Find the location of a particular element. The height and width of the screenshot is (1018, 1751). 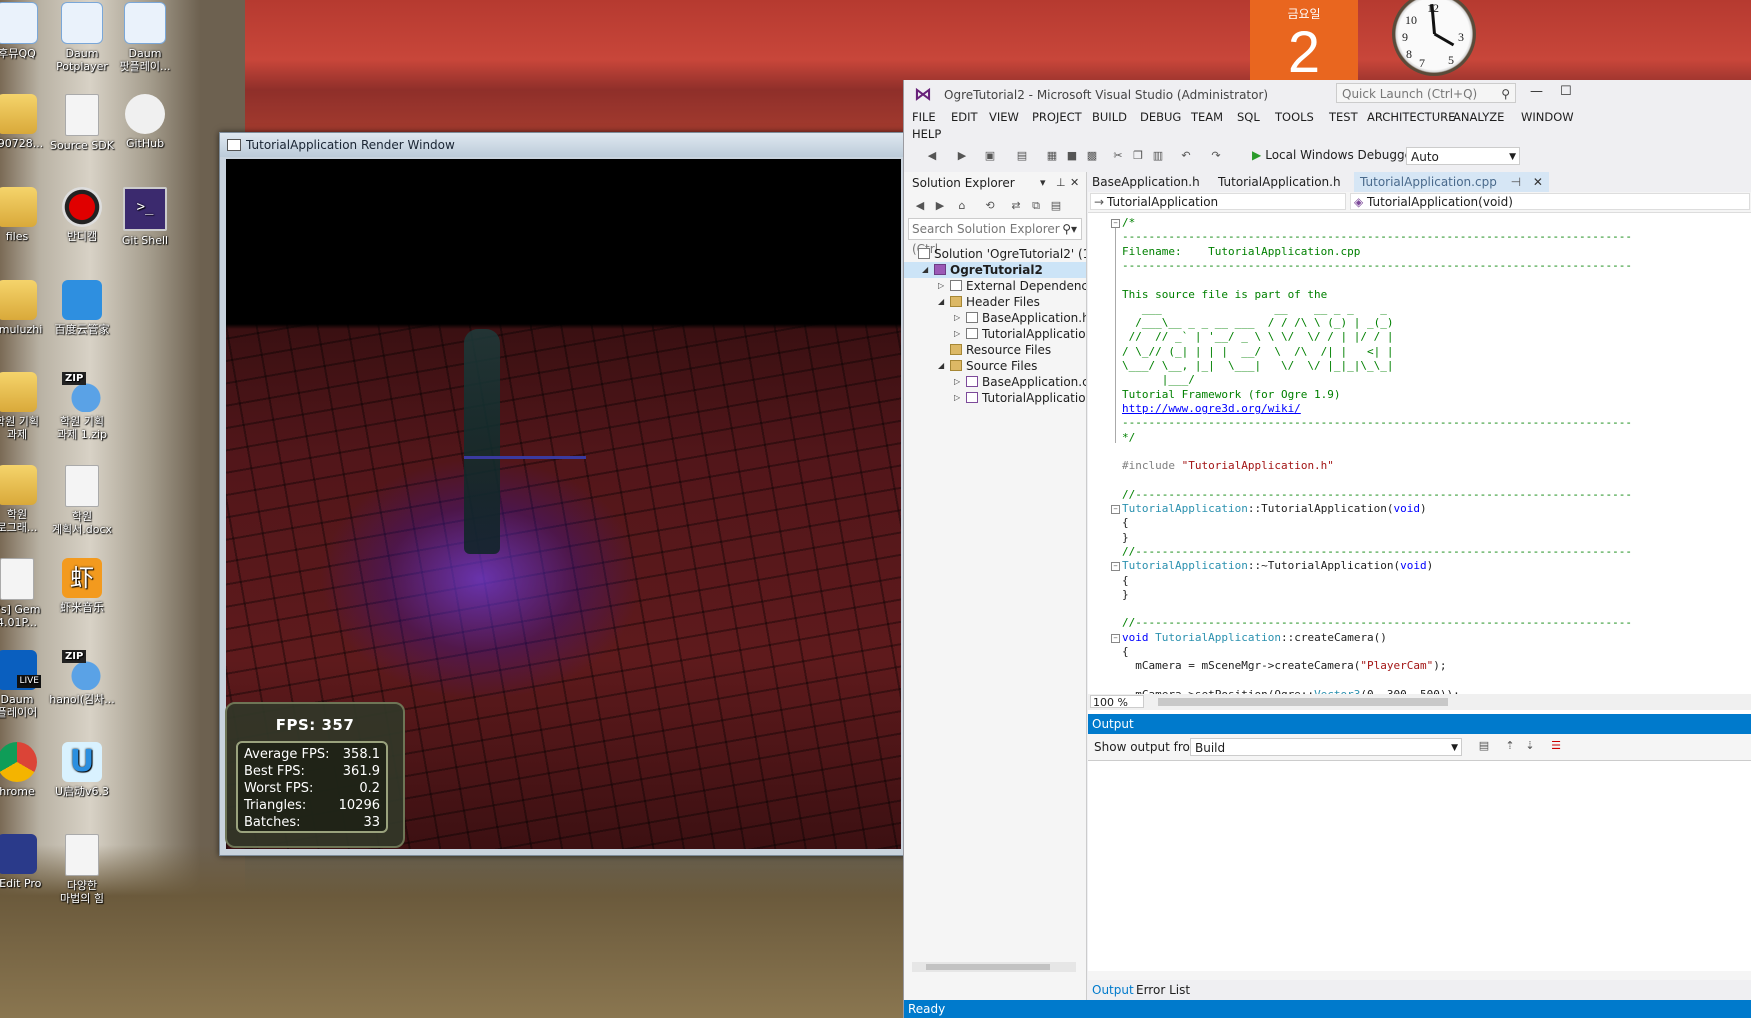

member-dropdown: ◈ TutorialApplication(void) is located at coordinates (1550, 201).